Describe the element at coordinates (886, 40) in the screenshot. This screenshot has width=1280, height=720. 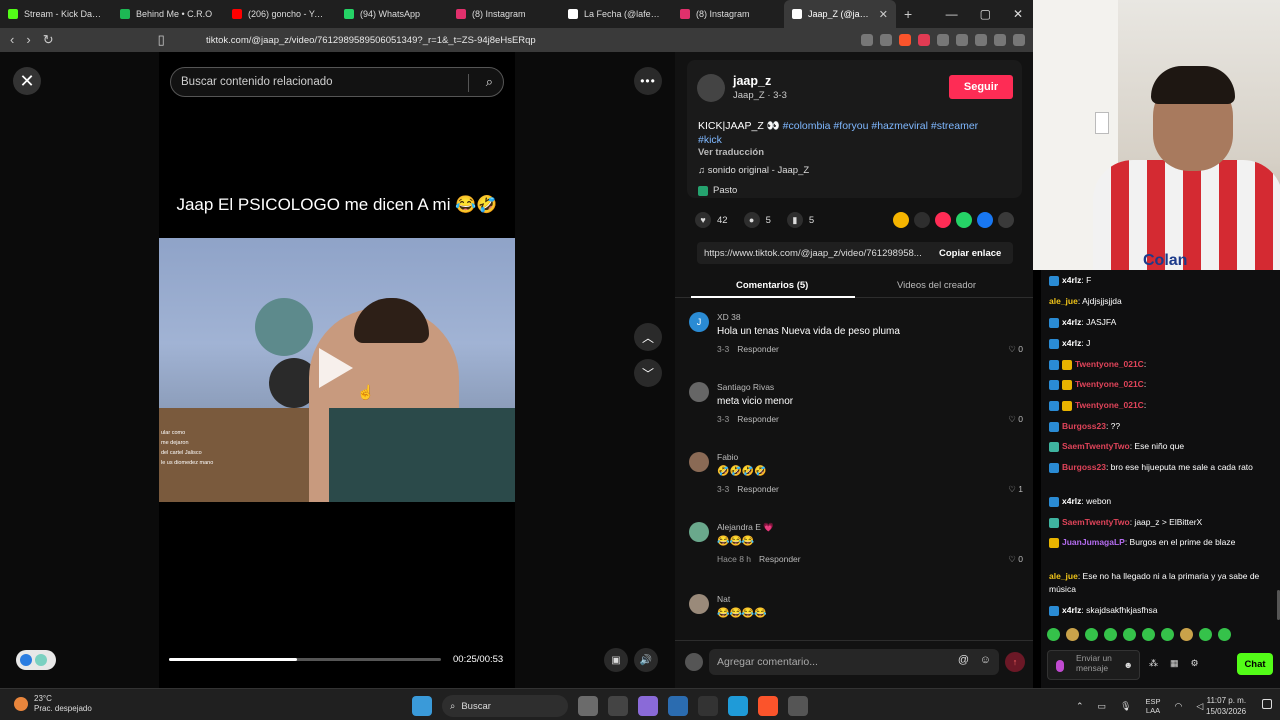
I see `share-icon` at that location.